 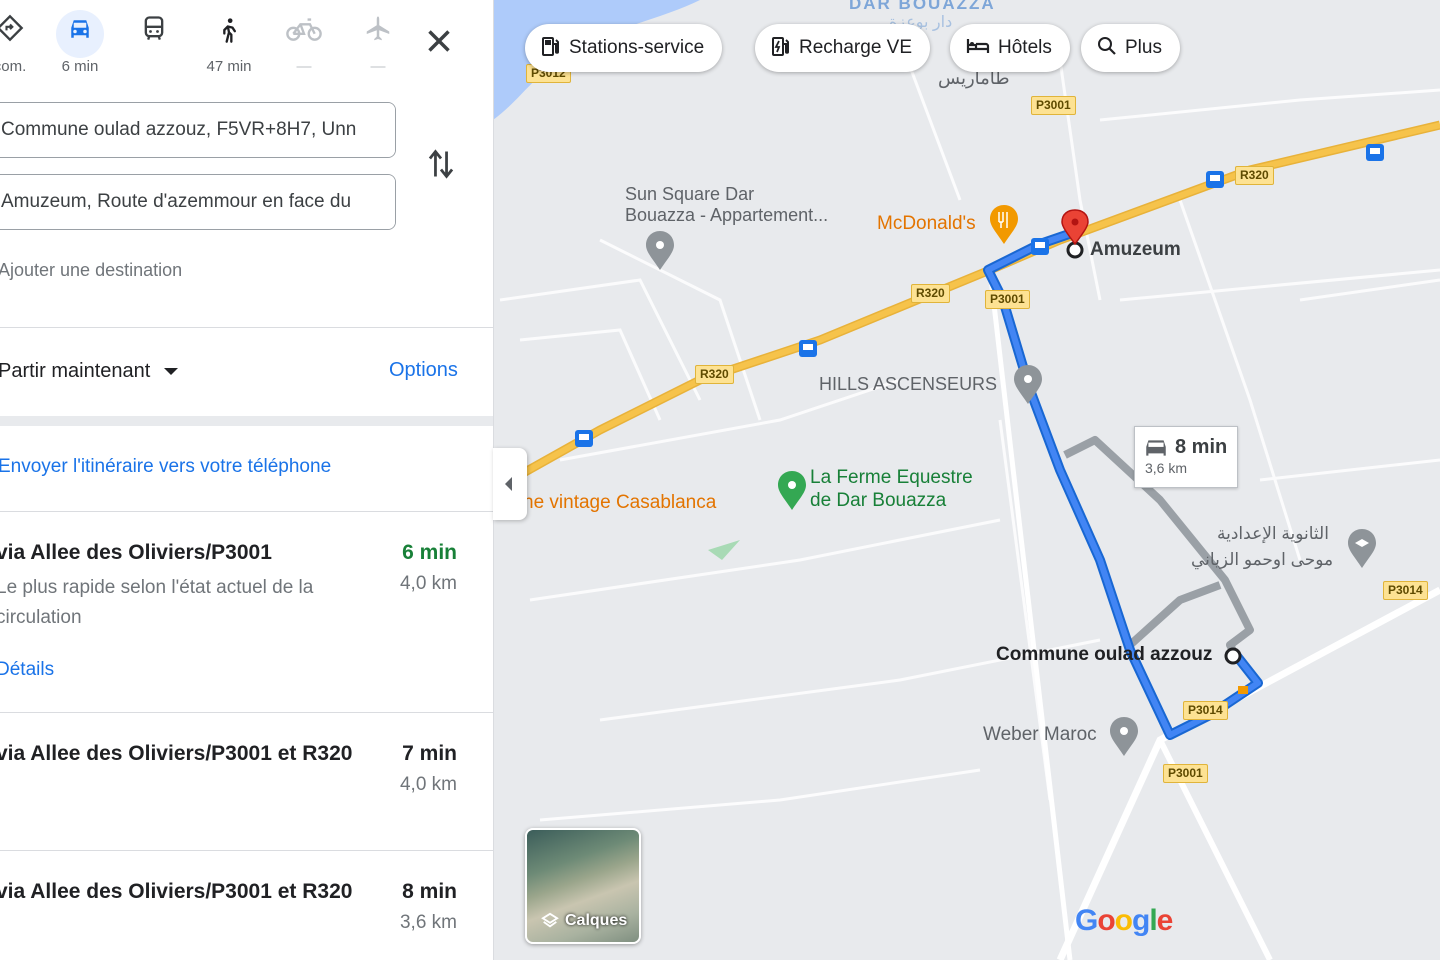 I want to click on place-label-ferme: La Ferme Equestre, so click(x=891, y=478).